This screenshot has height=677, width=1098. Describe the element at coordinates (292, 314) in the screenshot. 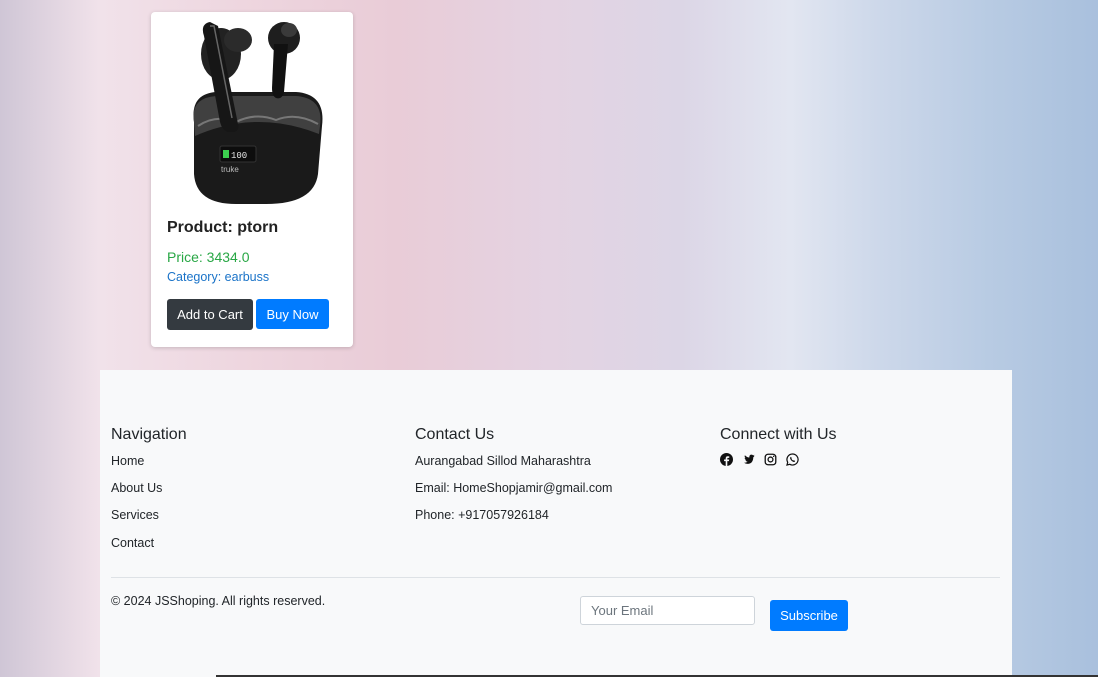

I see `buy-now-button: Buy Now` at that location.